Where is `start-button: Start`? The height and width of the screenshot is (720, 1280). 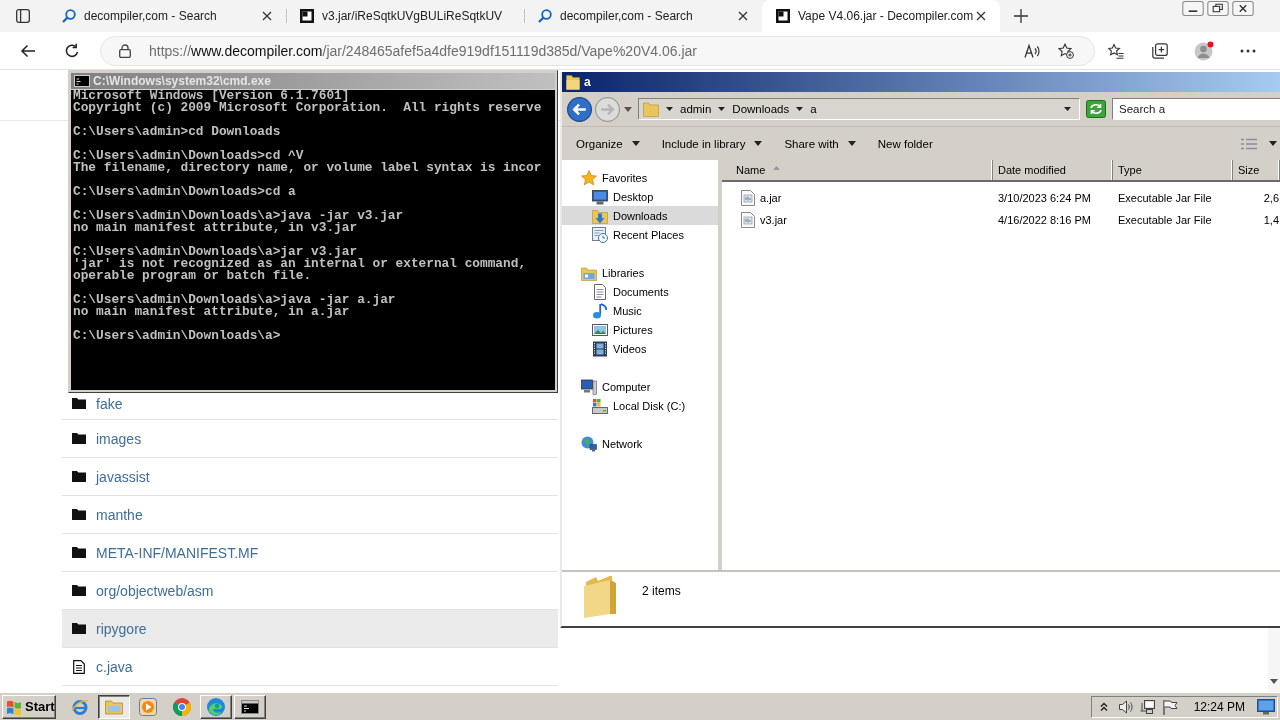 start-button: Start is located at coordinates (29, 706).